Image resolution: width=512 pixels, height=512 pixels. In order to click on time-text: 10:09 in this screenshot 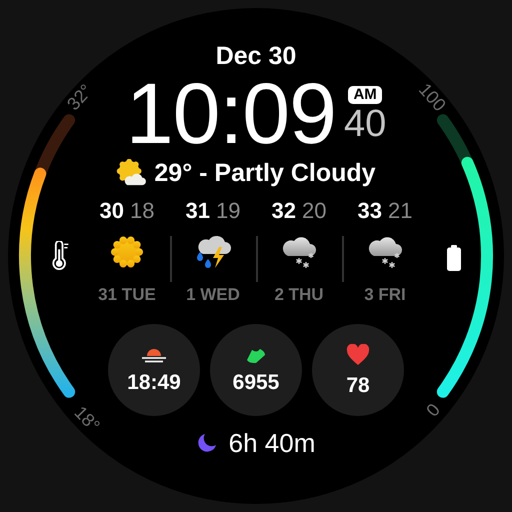, I will do `click(231, 114)`.